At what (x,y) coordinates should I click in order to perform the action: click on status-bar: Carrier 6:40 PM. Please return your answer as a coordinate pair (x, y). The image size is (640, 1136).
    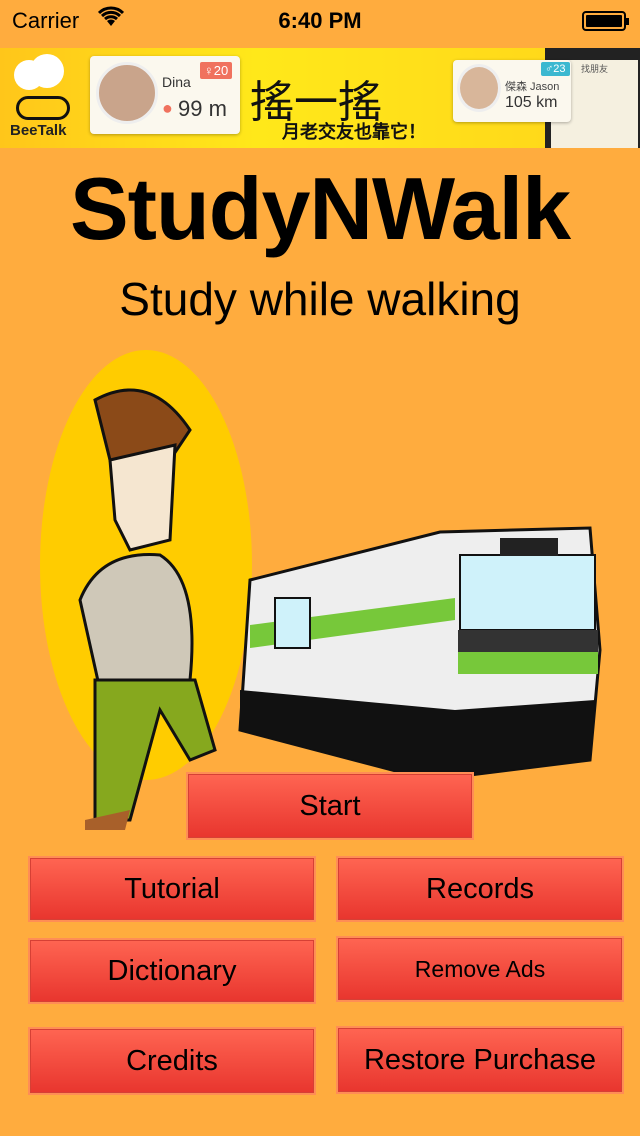
    Looking at the image, I should click on (320, 21).